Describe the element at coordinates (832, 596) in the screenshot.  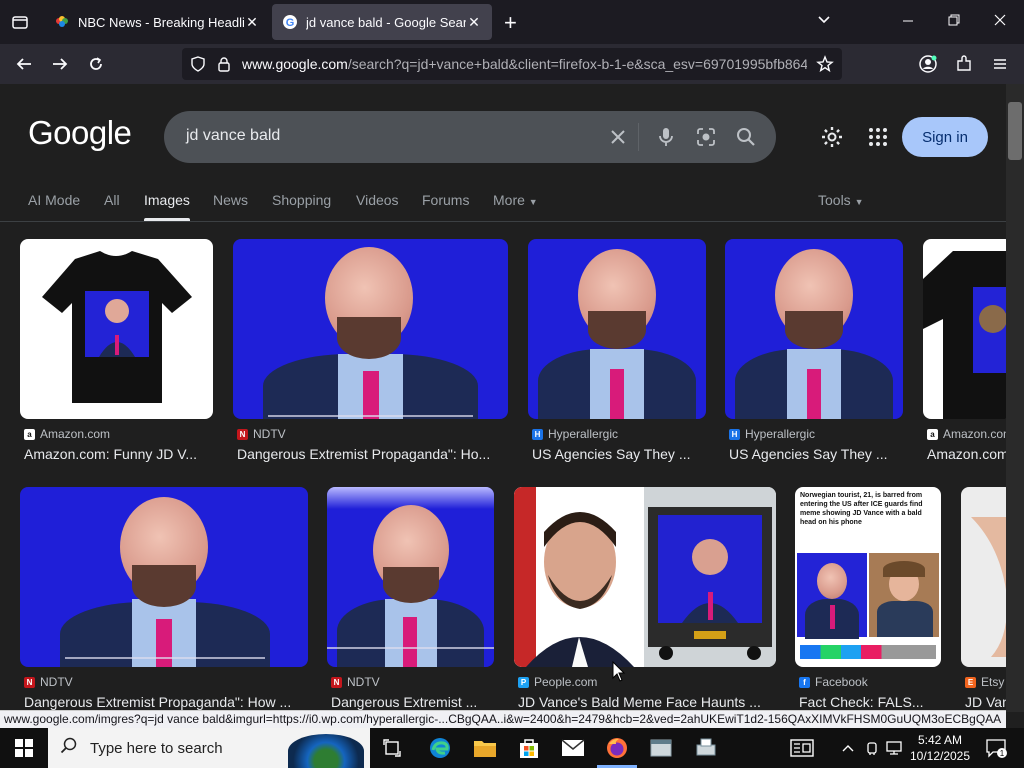
I see `bluebg-photo` at that location.